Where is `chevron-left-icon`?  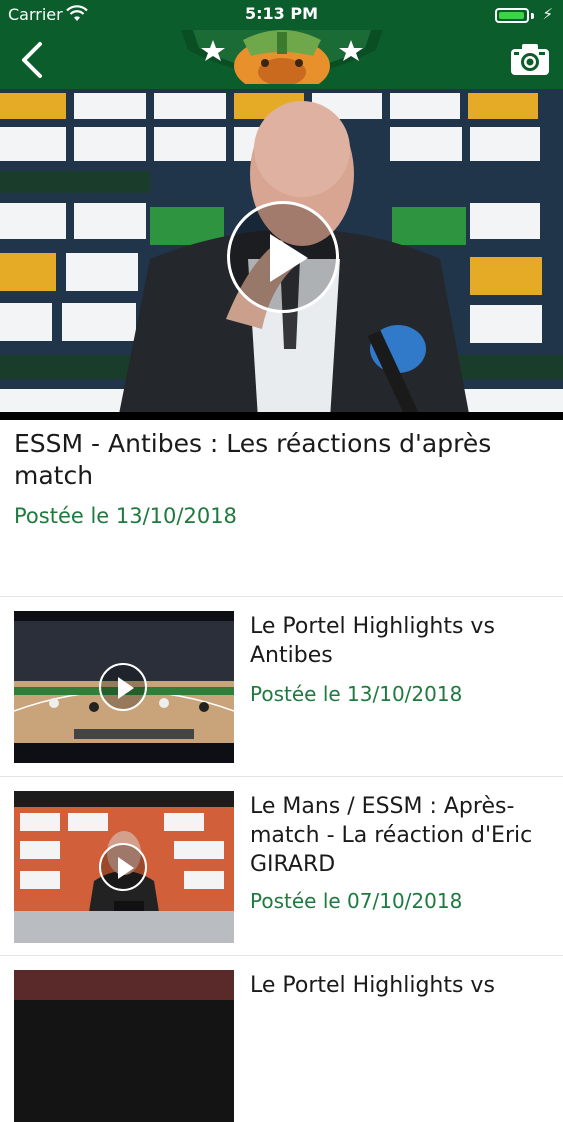
chevron-left-icon is located at coordinates (32, 60).